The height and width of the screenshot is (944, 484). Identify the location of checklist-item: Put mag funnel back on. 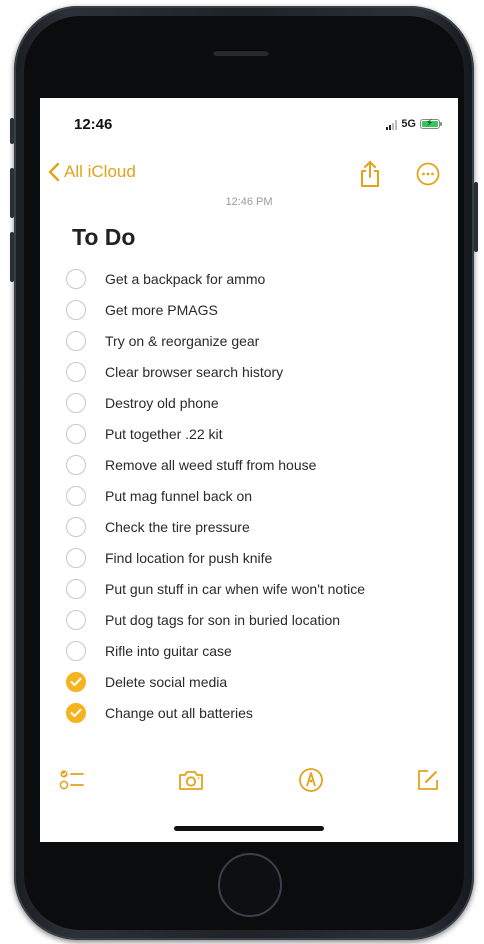
(256, 495).